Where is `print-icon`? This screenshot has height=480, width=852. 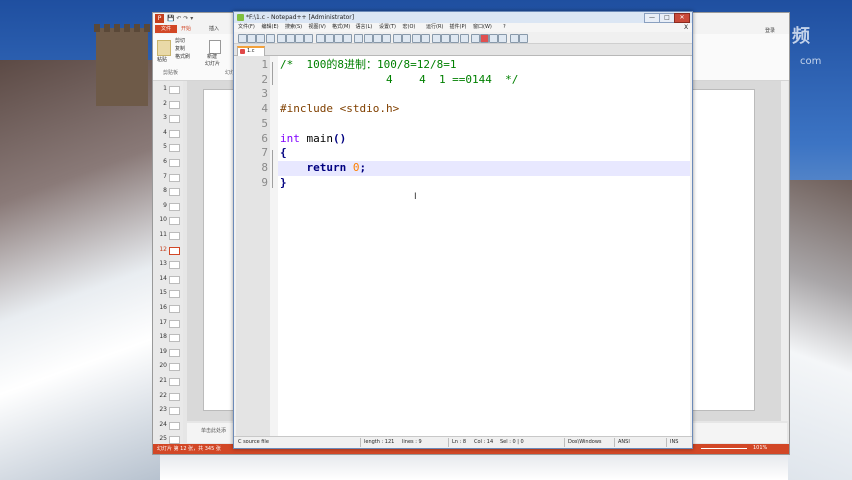
print-icon is located at coordinates (300, 38).